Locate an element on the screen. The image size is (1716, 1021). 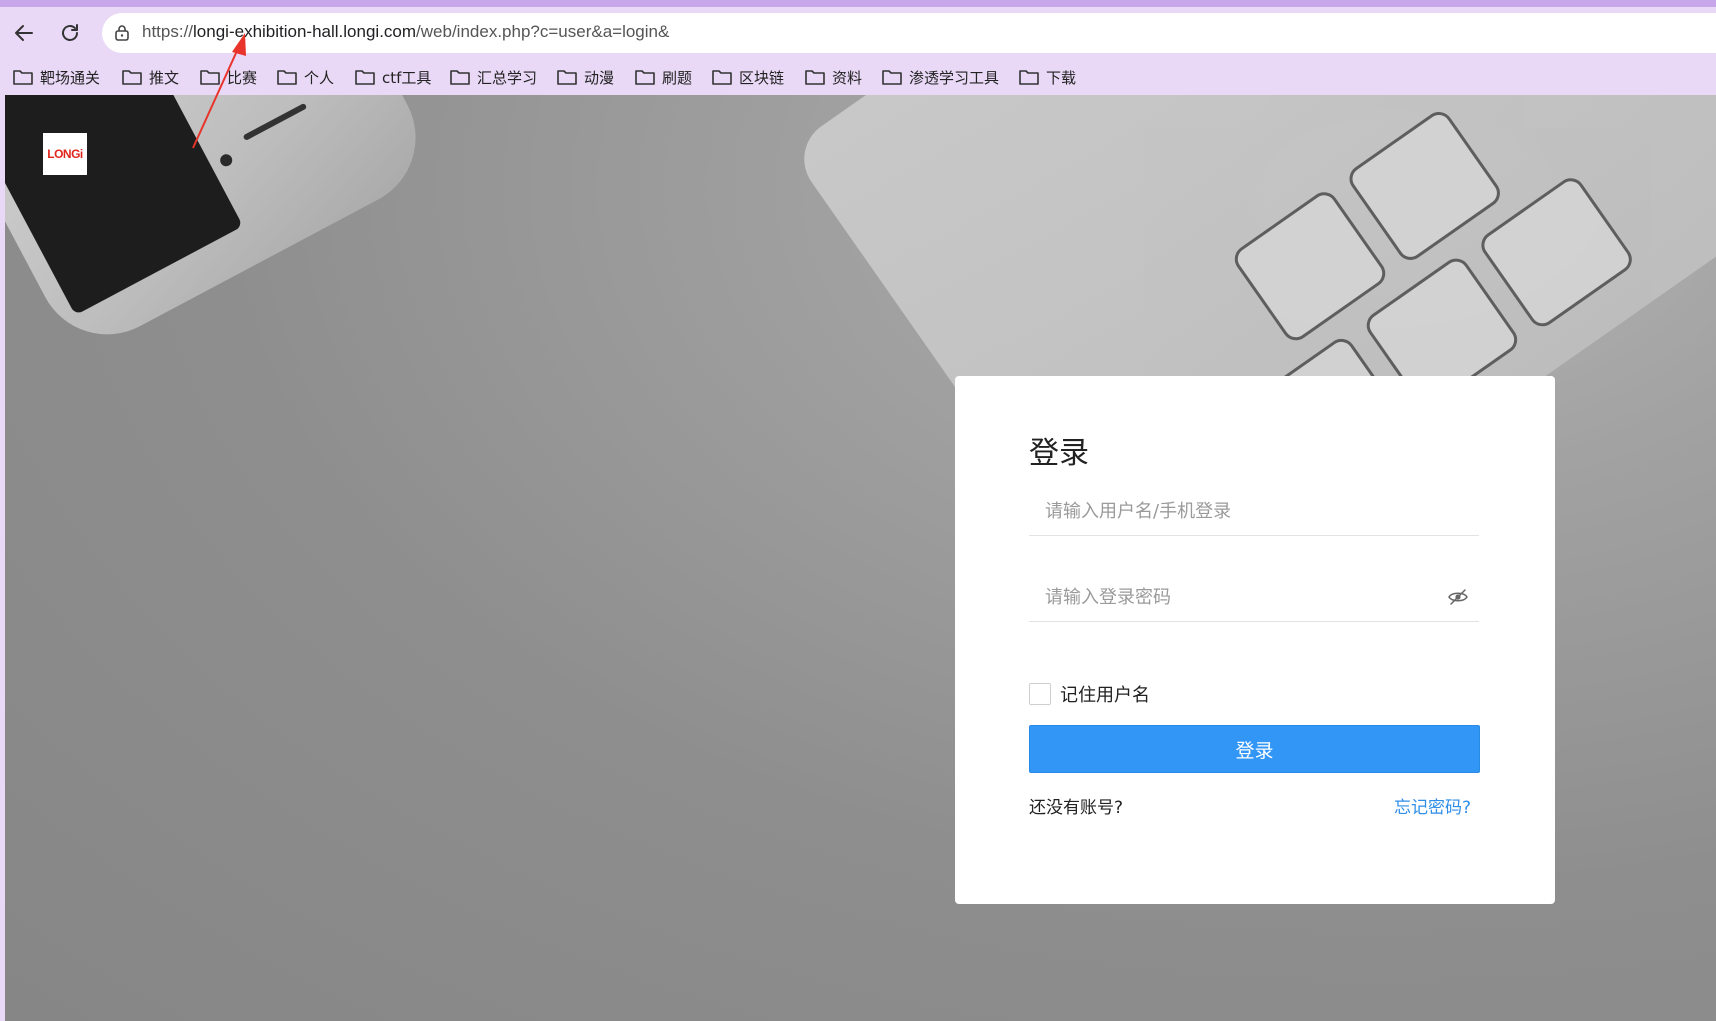
back-button is located at coordinates (24, 33).